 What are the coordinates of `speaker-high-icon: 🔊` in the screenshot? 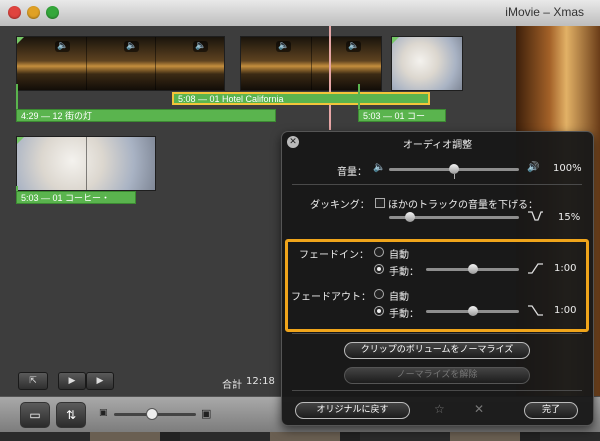 It's located at (533, 167).